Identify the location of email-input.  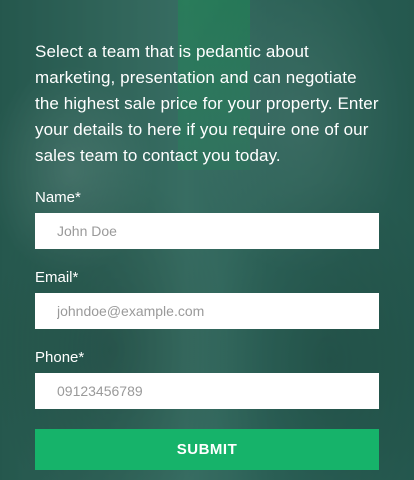
(207, 311).